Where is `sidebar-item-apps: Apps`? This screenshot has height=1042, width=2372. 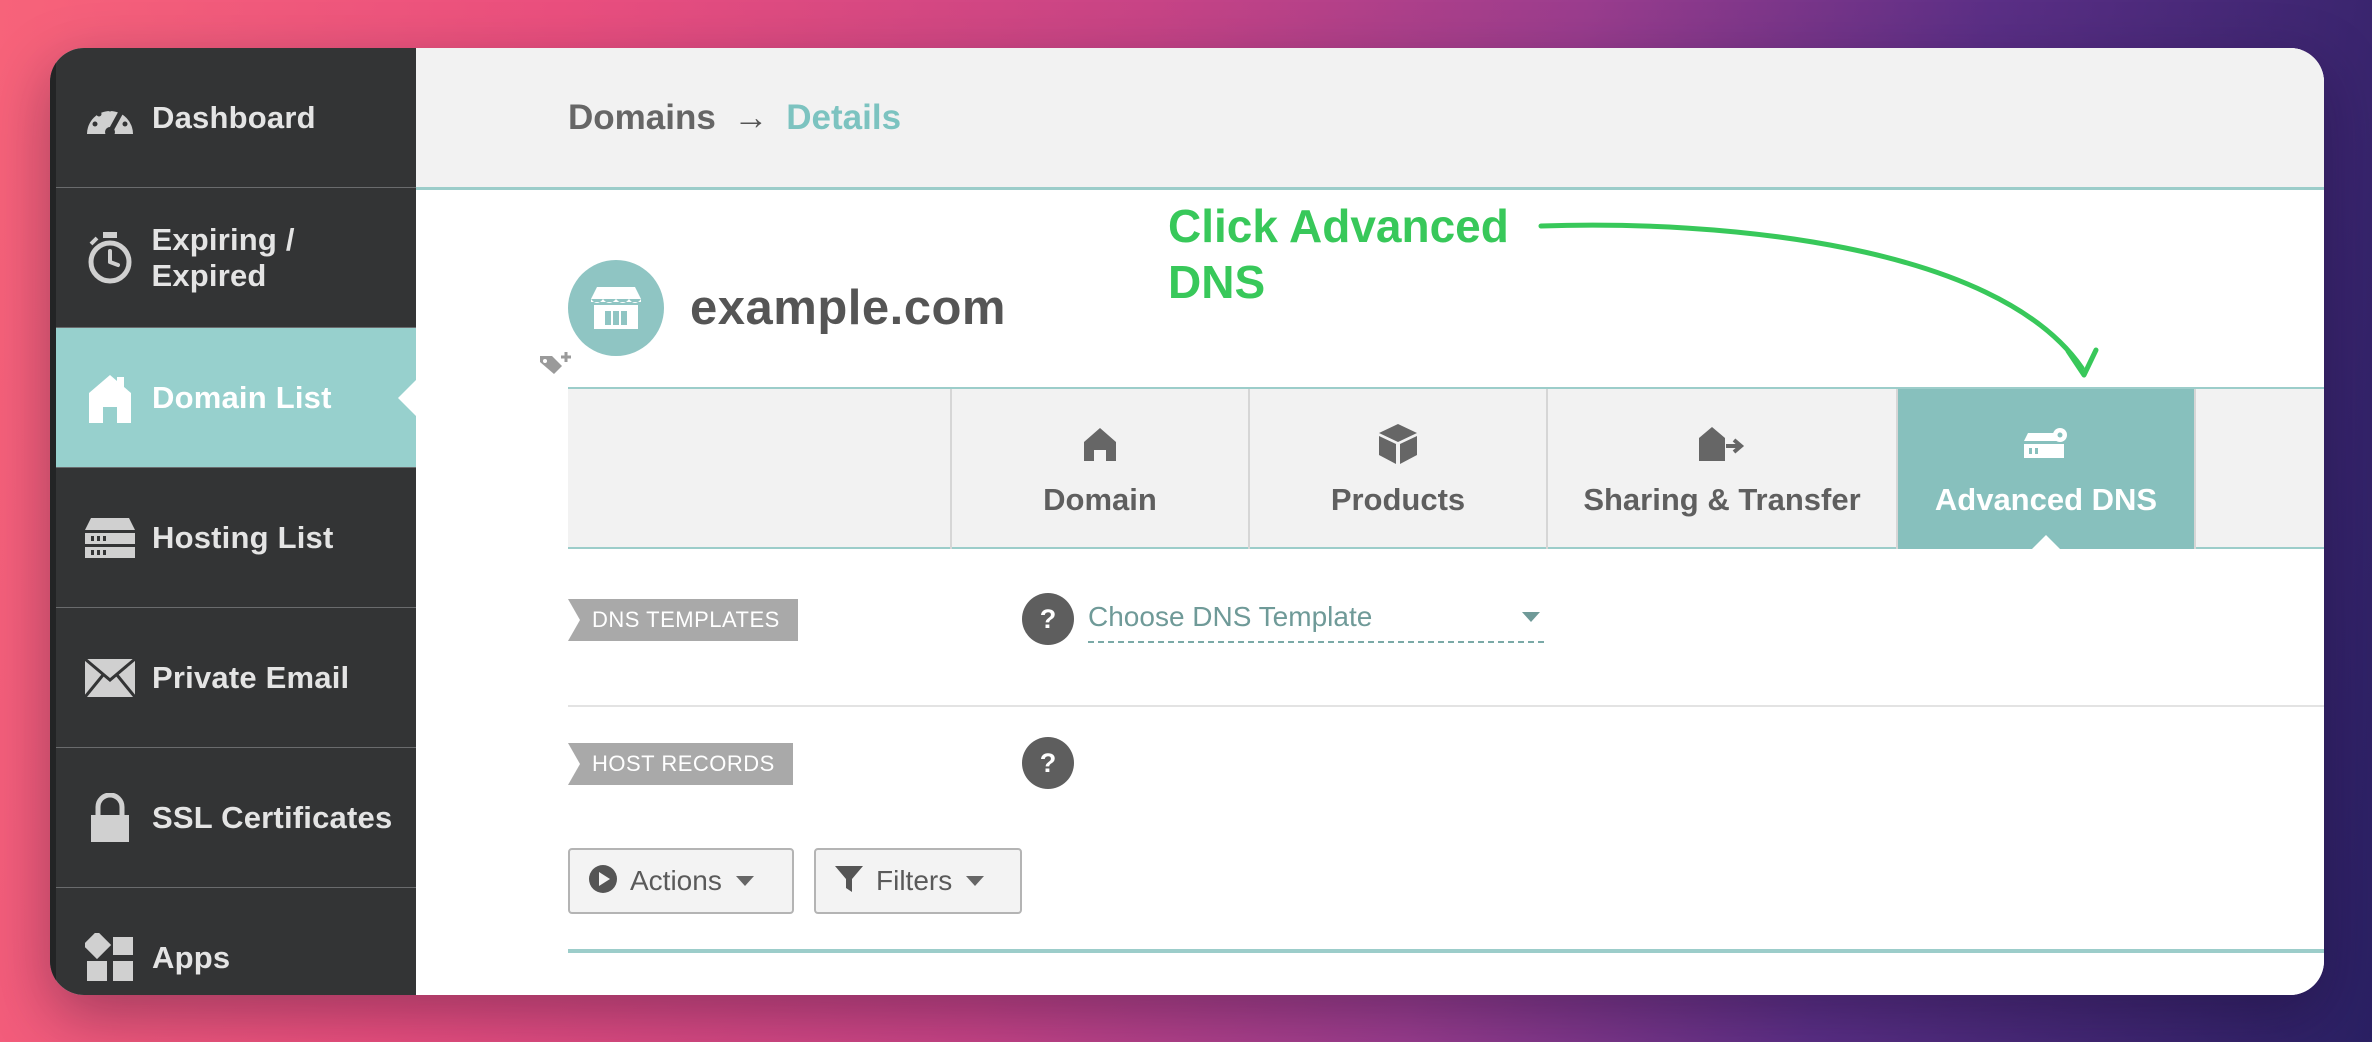
sidebar-item-apps: Apps is located at coordinates (236, 941).